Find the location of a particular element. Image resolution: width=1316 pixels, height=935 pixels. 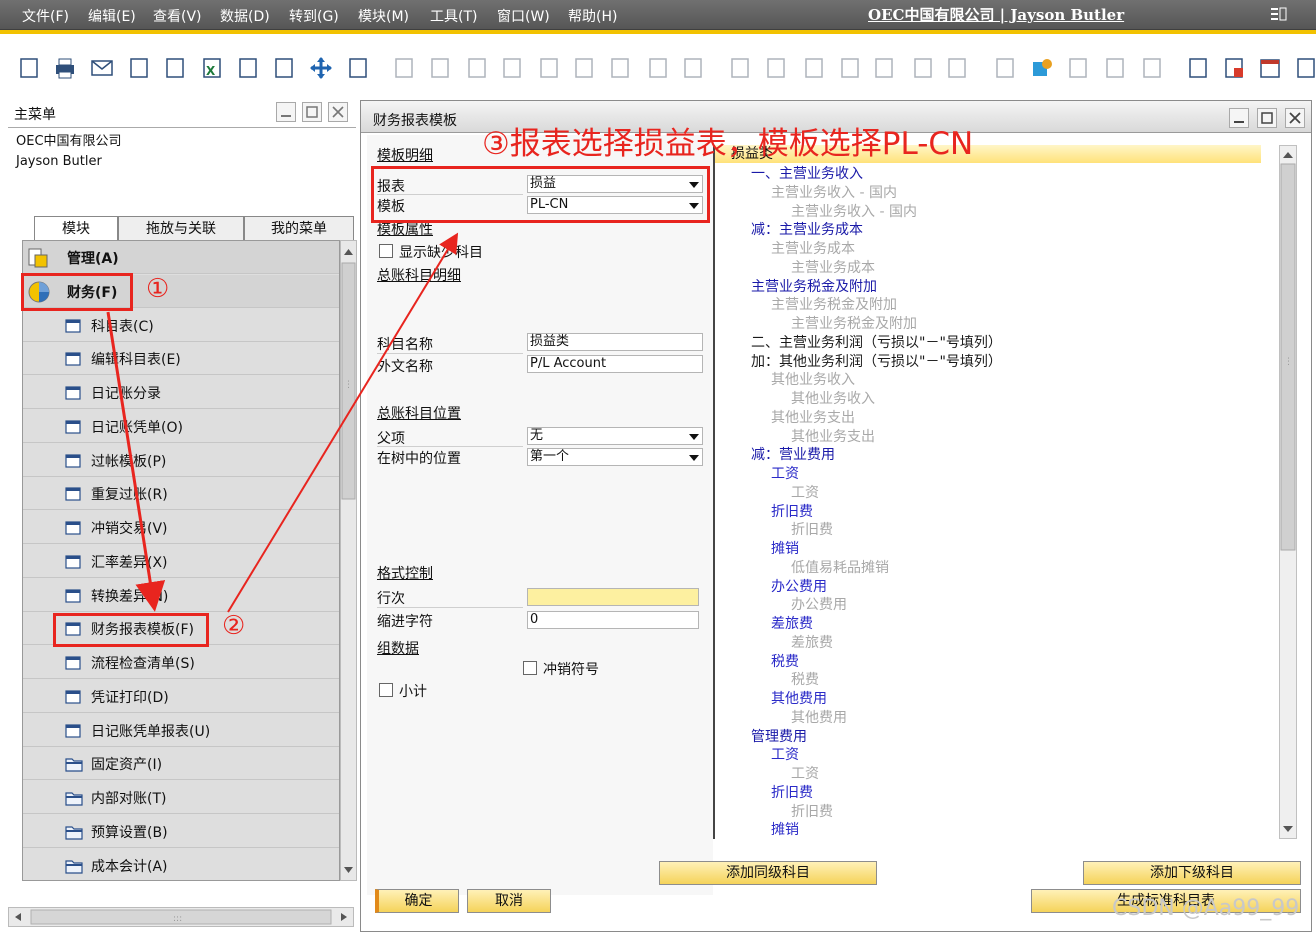

close-icon is located at coordinates (338, 112).